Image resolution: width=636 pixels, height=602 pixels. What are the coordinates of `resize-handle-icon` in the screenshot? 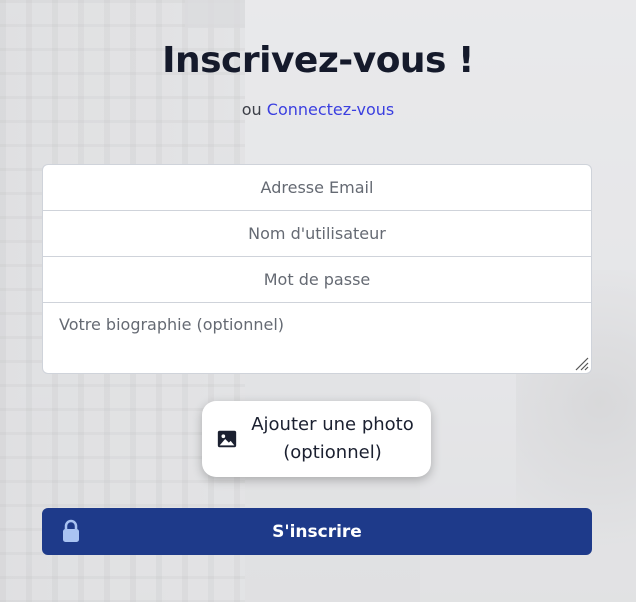 It's located at (581, 363).